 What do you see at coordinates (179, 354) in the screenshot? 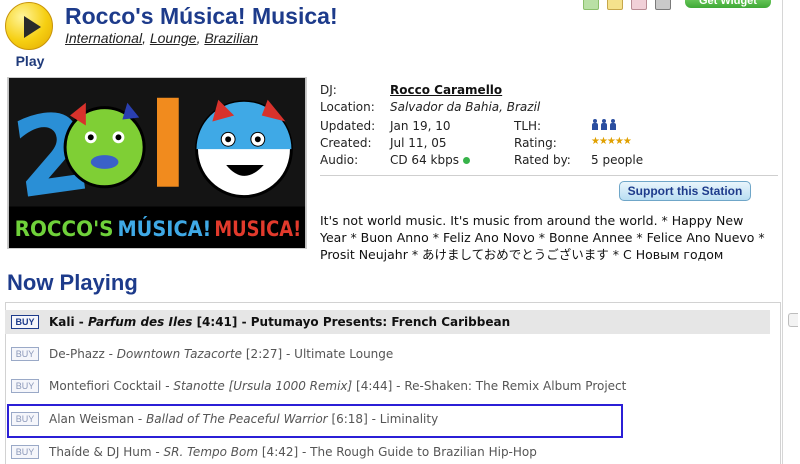
I see `track-title: Downtown Tazacorte` at bounding box center [179, 354].